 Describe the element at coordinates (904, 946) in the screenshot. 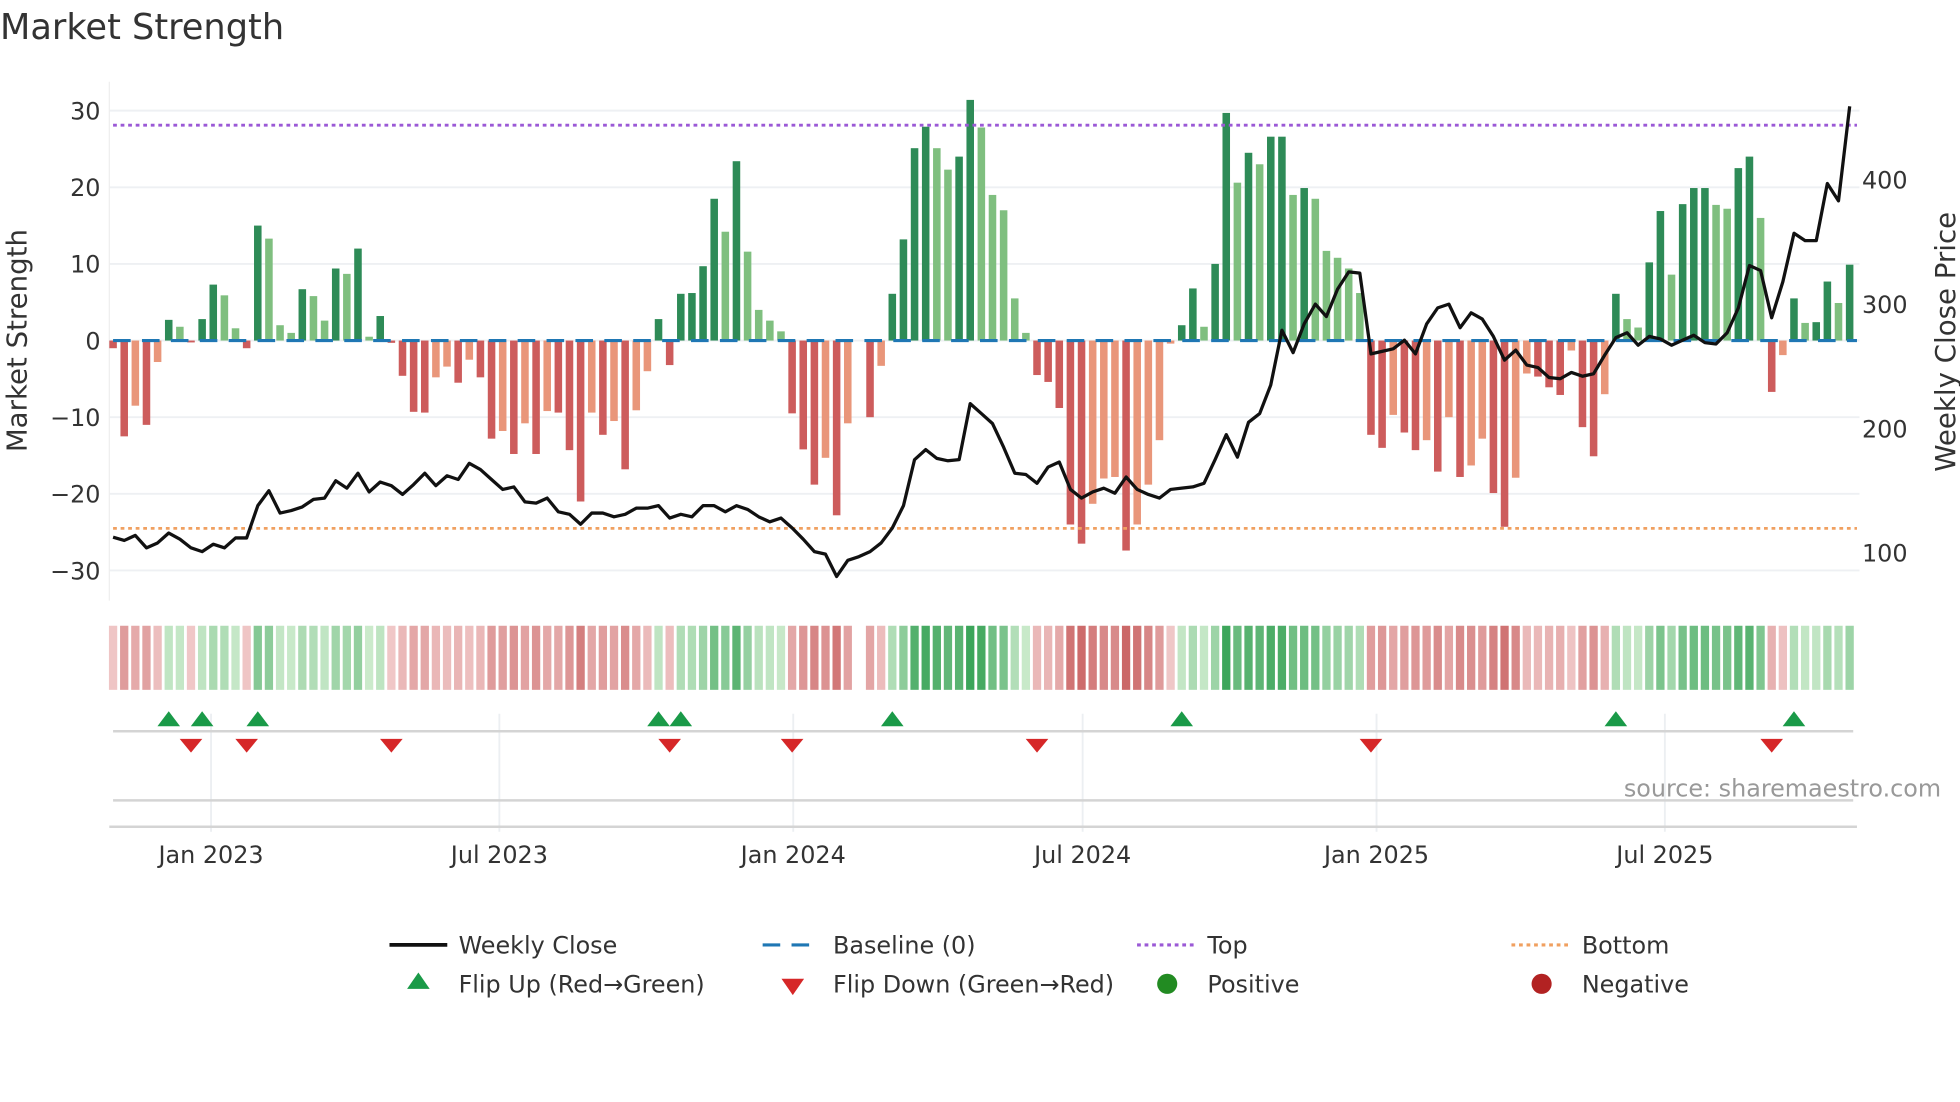

I see `legend-baseline: Baseline (0)` at that location.